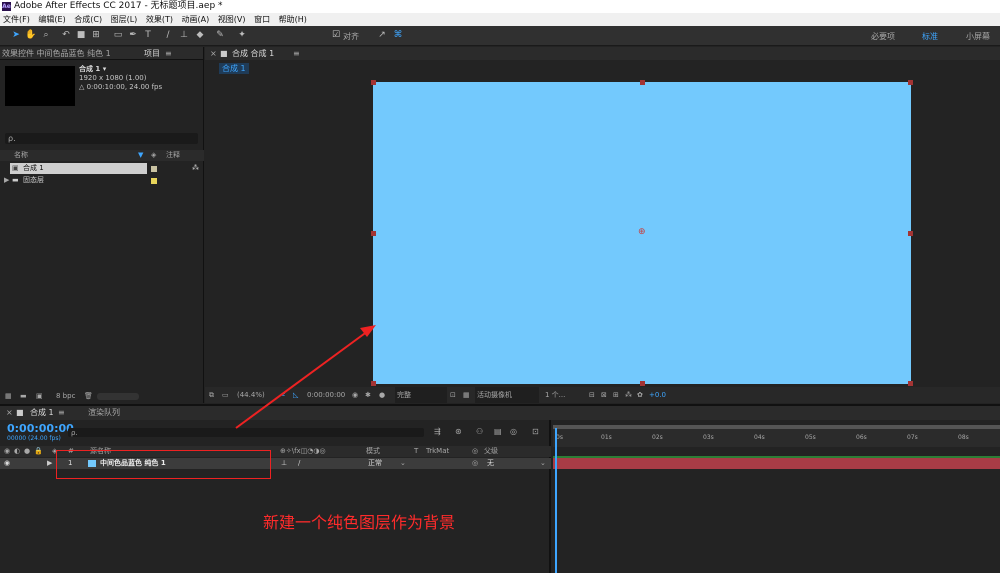 The image size is (1000, 573). Describe the element at coordinates (8, 396) in the screenshot. I see `interpret-footage-icon: ▦` at that location.